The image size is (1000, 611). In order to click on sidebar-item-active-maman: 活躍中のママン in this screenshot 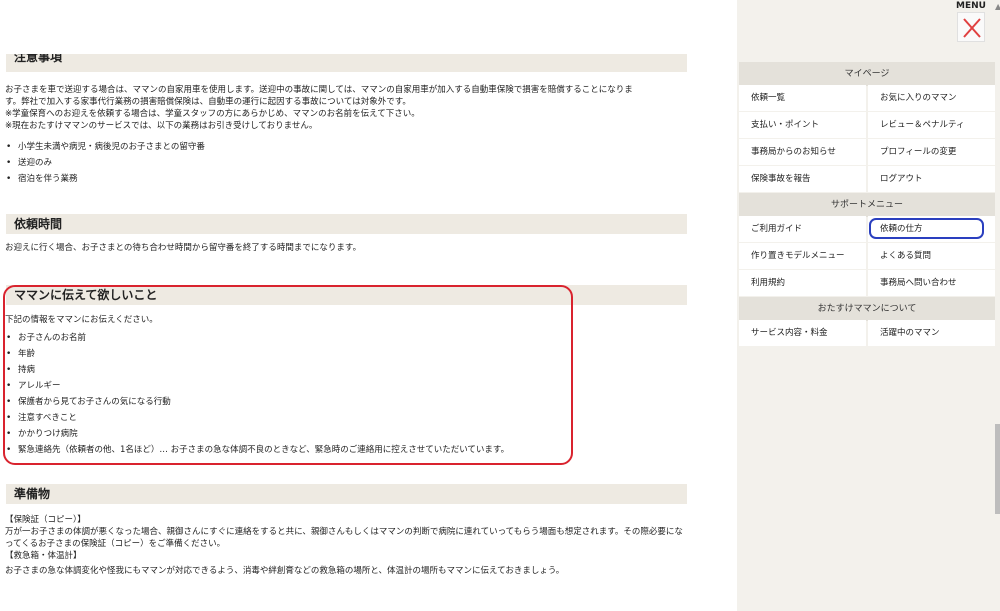, I will do `click(931, 333)`.